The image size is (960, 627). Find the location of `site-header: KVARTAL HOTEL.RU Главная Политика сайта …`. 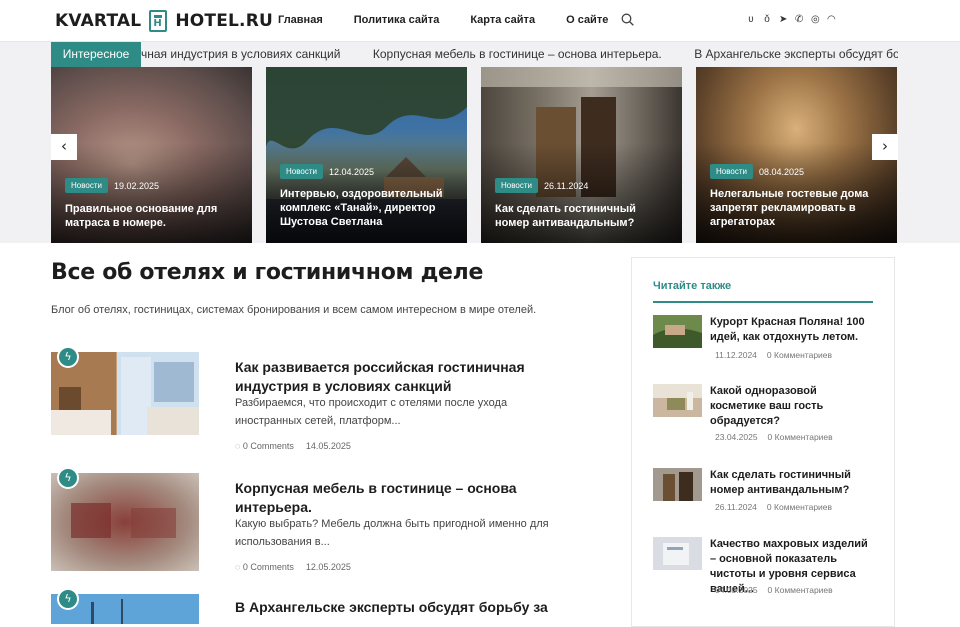

site-header: KVARTAL HOTEL.RU Главная Политика сайта … is located at coordinates (480, 21).